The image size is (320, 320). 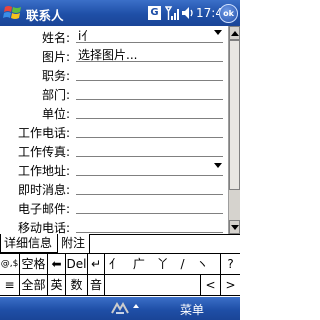 I want to click on bottom-bar: 菜单, so click(x=120, y=308).